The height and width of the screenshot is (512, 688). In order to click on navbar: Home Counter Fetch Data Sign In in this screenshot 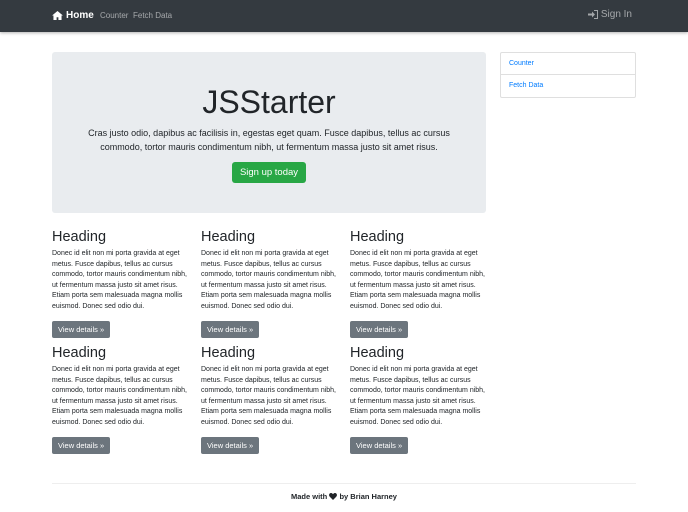, I will do `click(344, 16)`.